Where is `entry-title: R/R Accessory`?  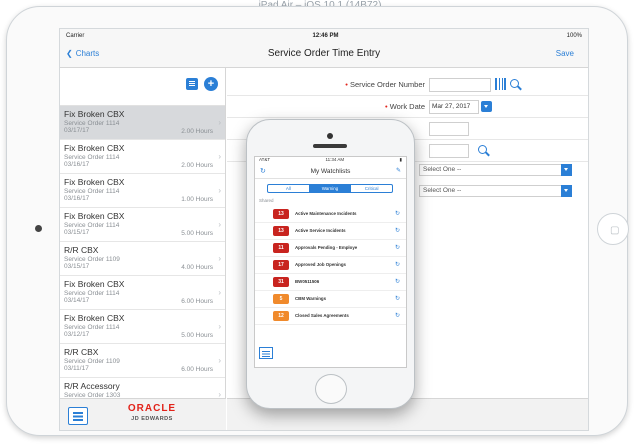
entry-title: R/R Accessory is located at coordinates (92, 386).